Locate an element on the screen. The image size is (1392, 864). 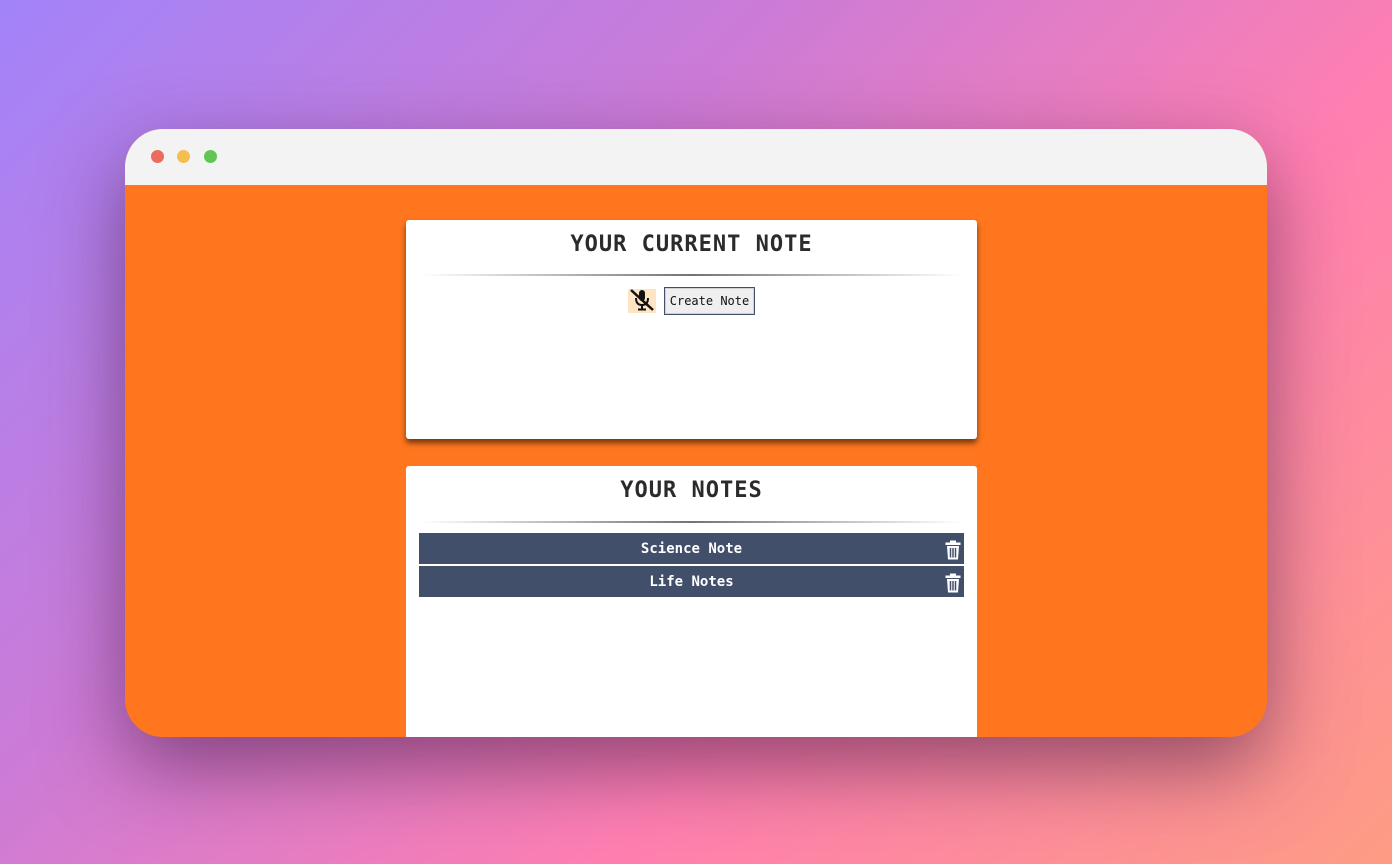
current-note-card: YOUR CURRENT NOTE Create Note is located at coordinates (691, 329).